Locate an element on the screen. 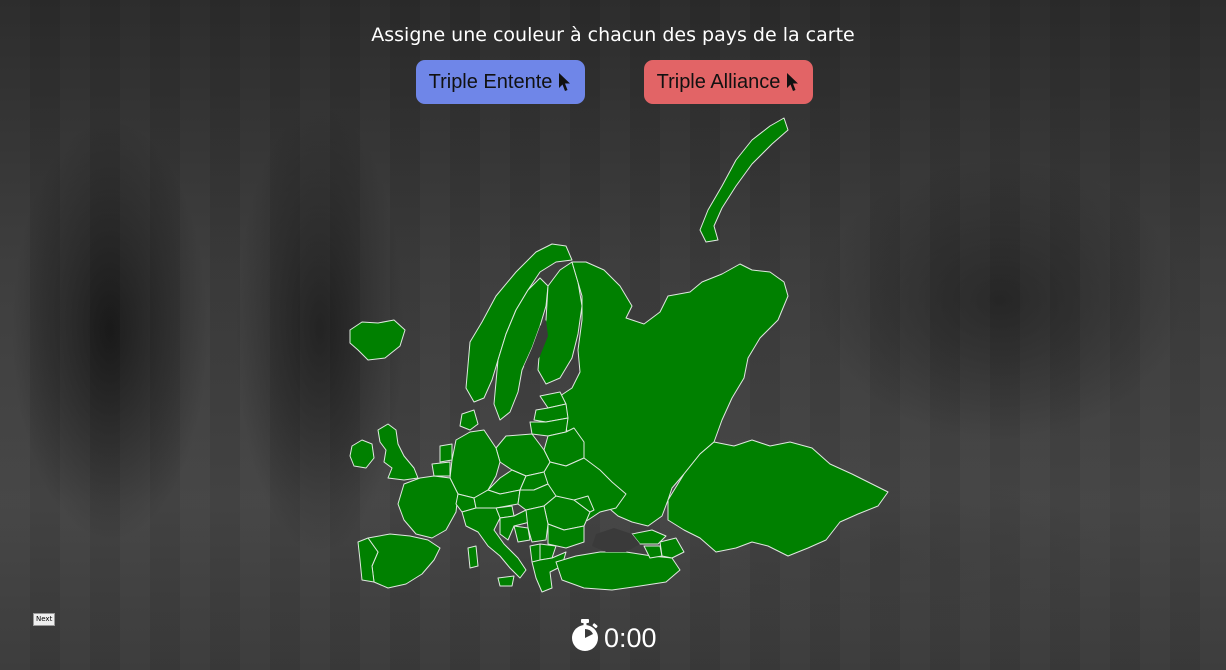  country-france is located at coordinates (428, 507).